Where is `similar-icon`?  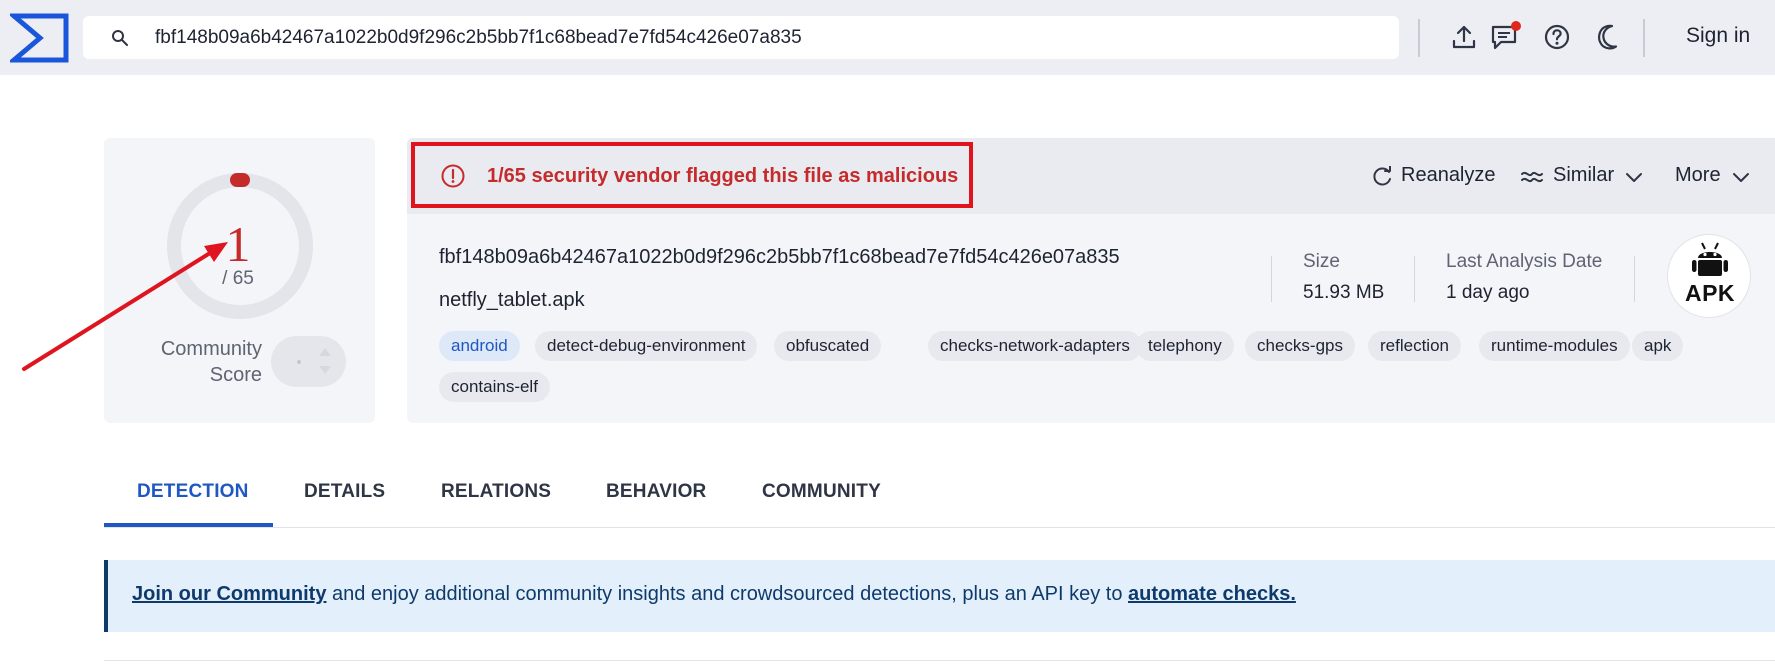
similar-icon is located at coordinates (1532, 177).